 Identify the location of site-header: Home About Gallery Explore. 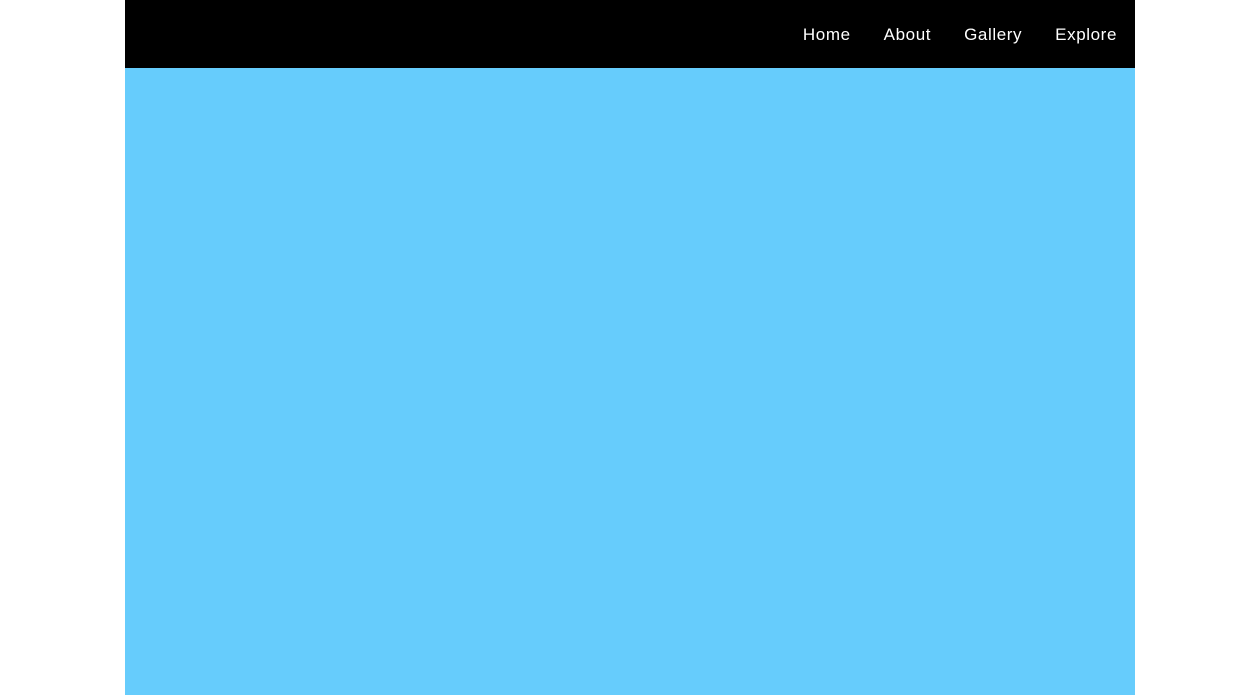
(630, 34).